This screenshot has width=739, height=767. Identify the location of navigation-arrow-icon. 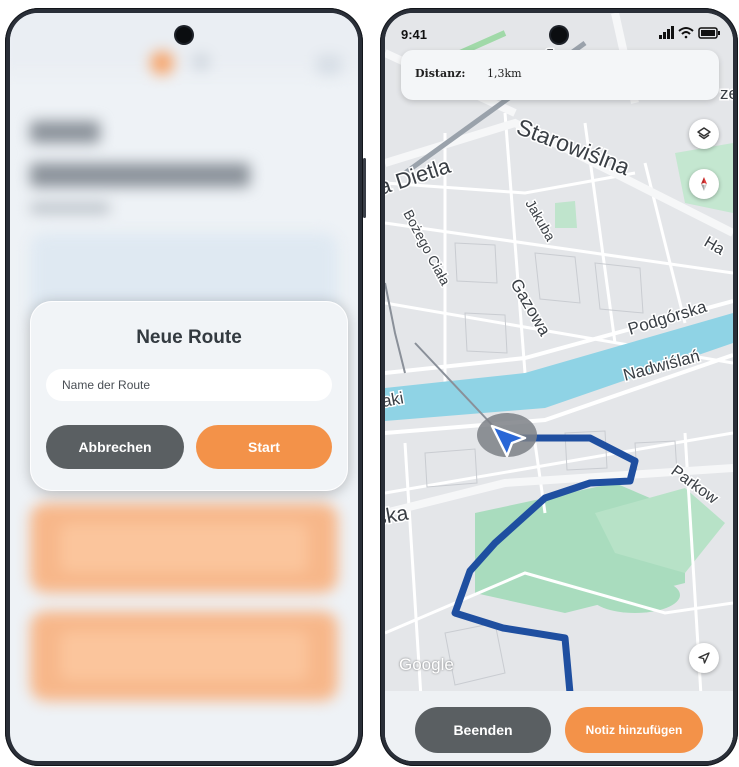
(704, 658).